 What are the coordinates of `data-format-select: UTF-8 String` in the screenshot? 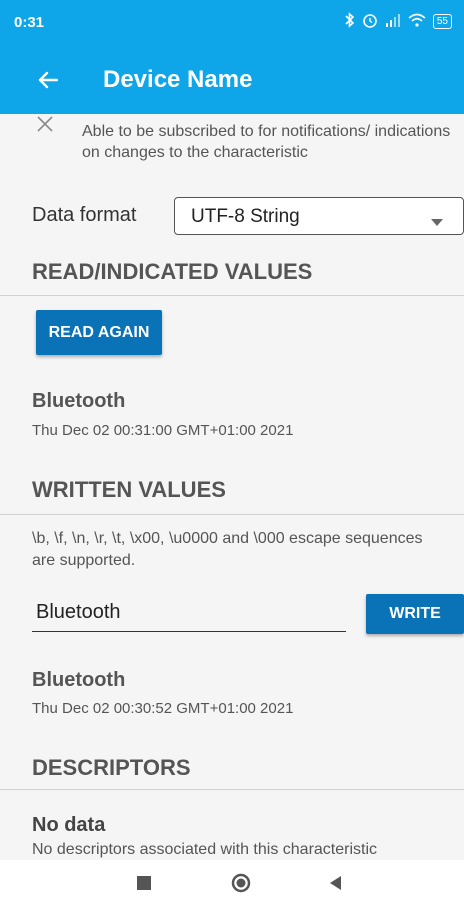 It's located at (319, 216).